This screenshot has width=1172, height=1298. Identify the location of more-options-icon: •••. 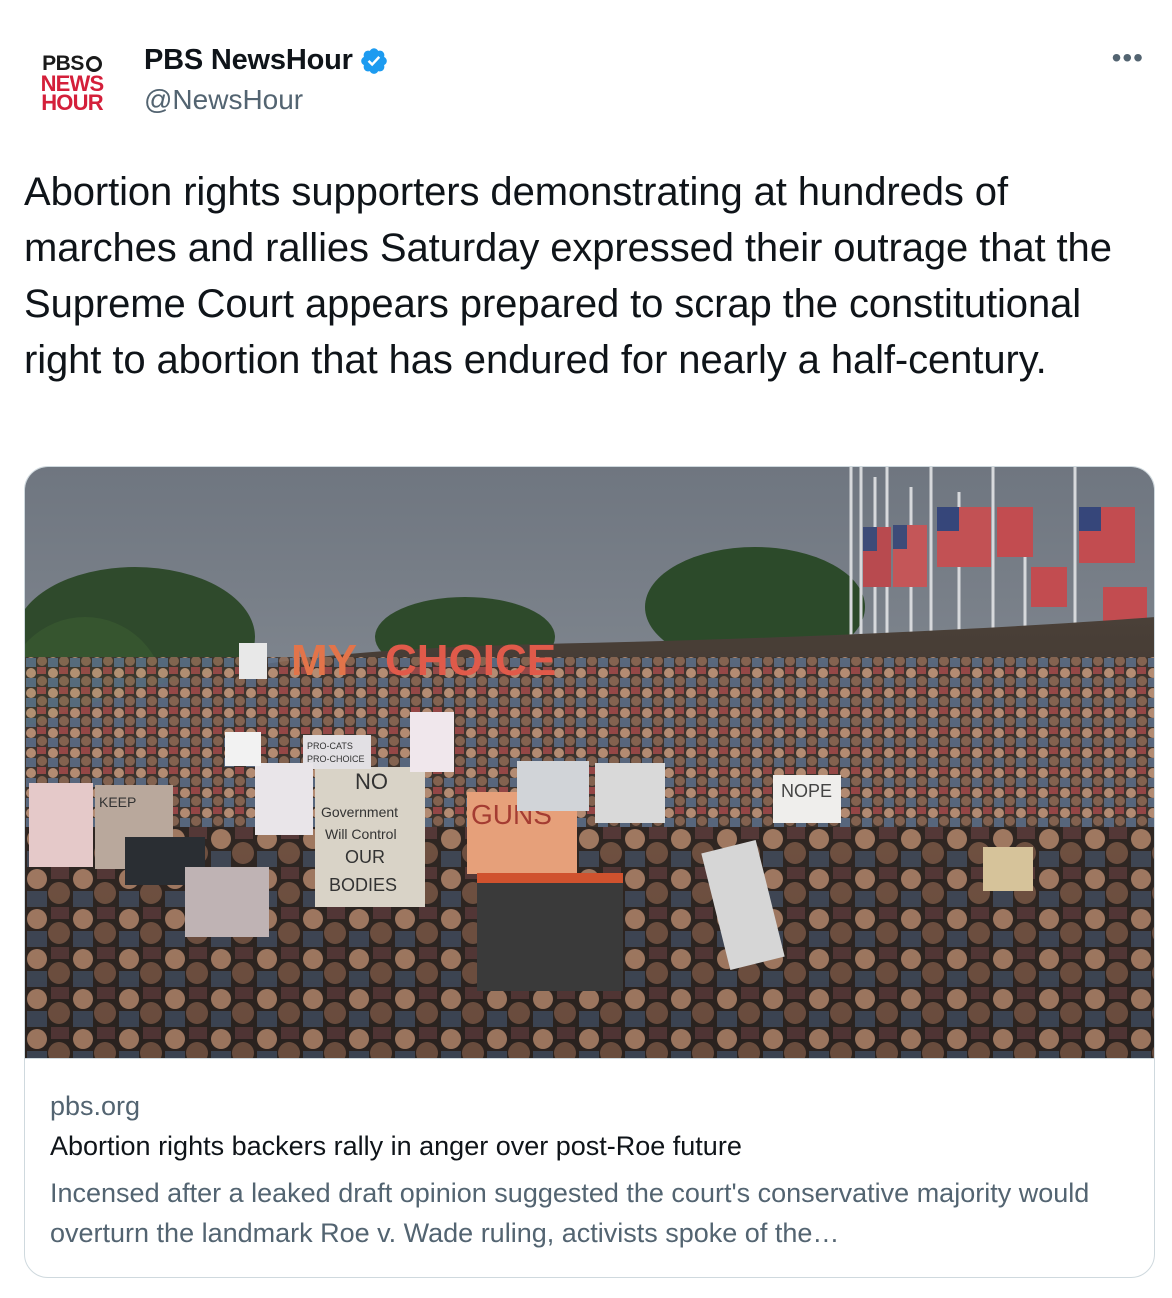
(1128, 58).